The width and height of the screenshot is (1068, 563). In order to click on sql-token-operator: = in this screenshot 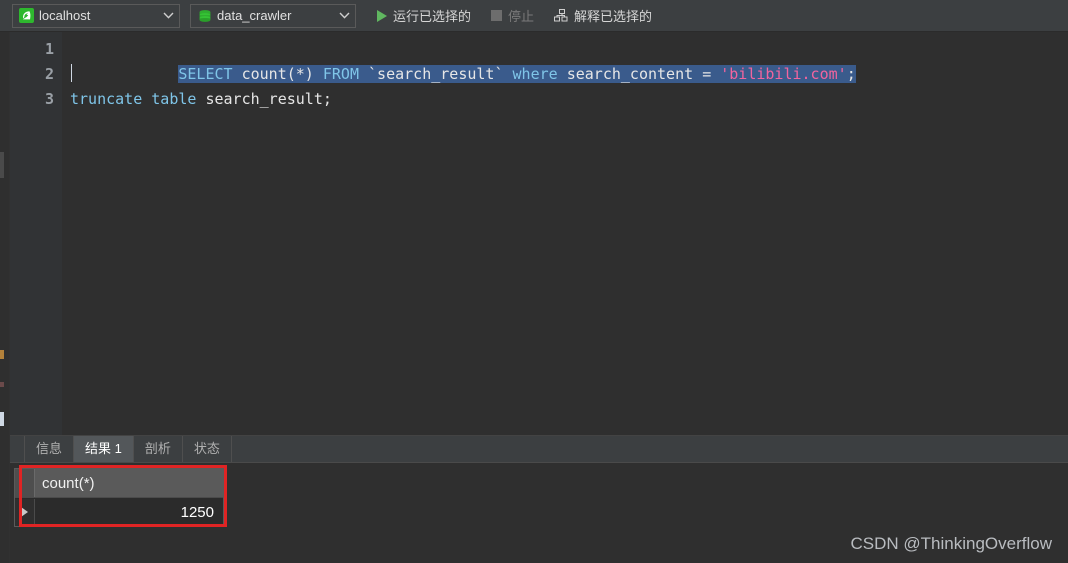, I will do `click(707, 74)`.